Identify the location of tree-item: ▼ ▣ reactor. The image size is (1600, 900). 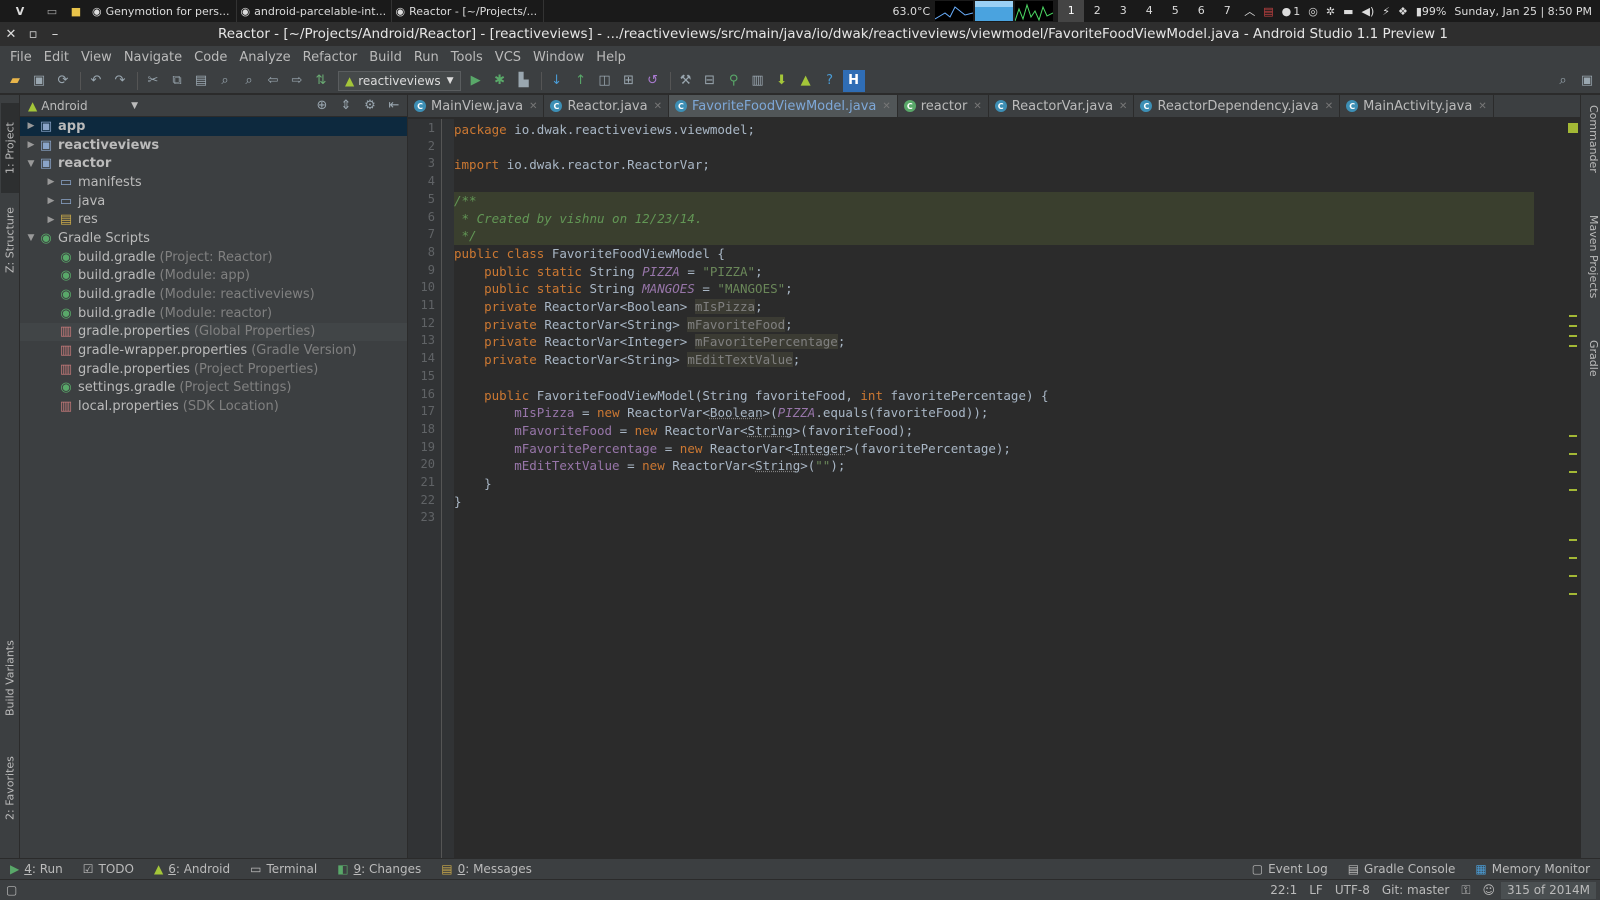
(213, 163).